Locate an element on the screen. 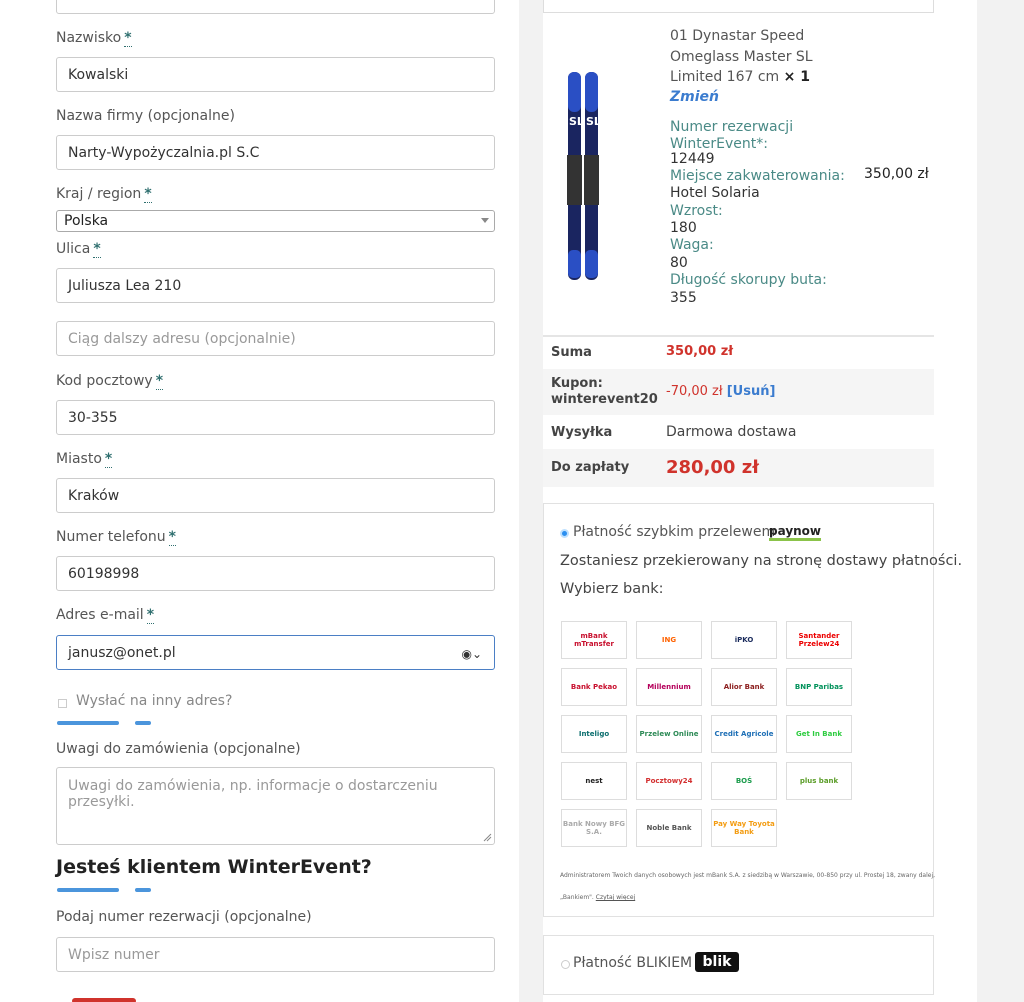 The image size is (1024, 1002). bank-option: Bank Pekao is located at coordinates (594, 687).